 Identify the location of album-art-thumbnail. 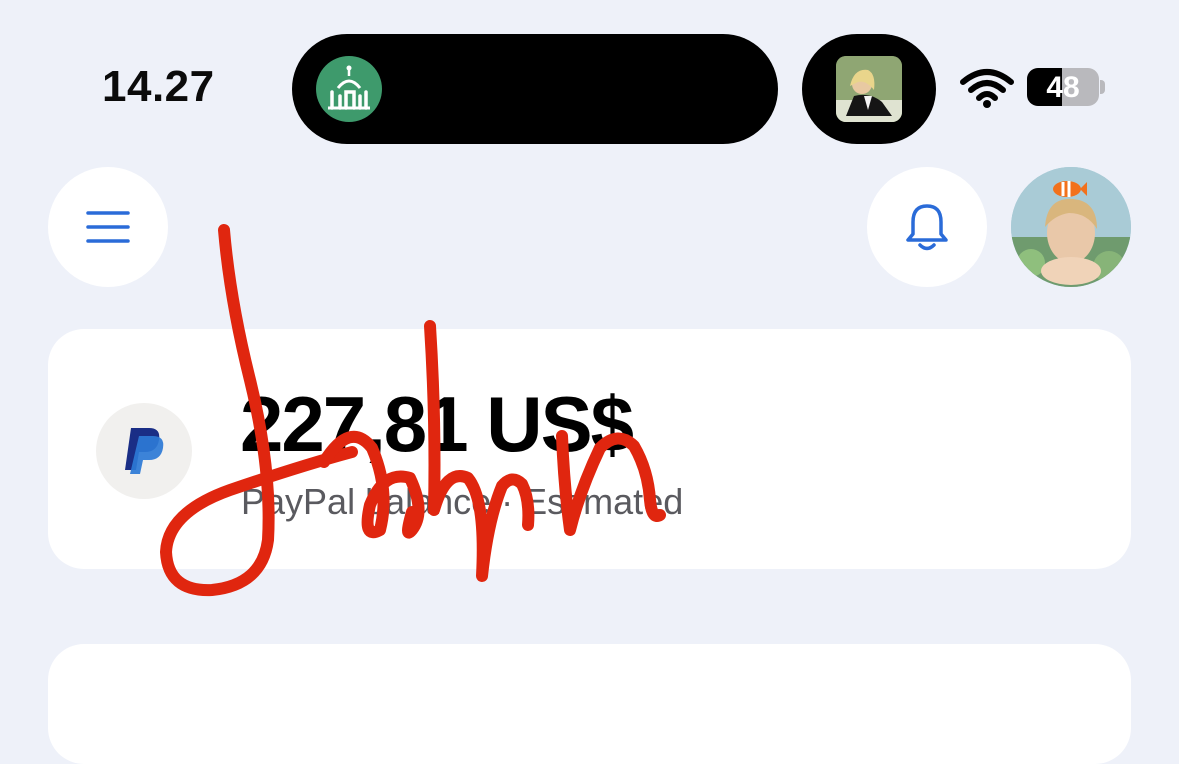
(869, 89).